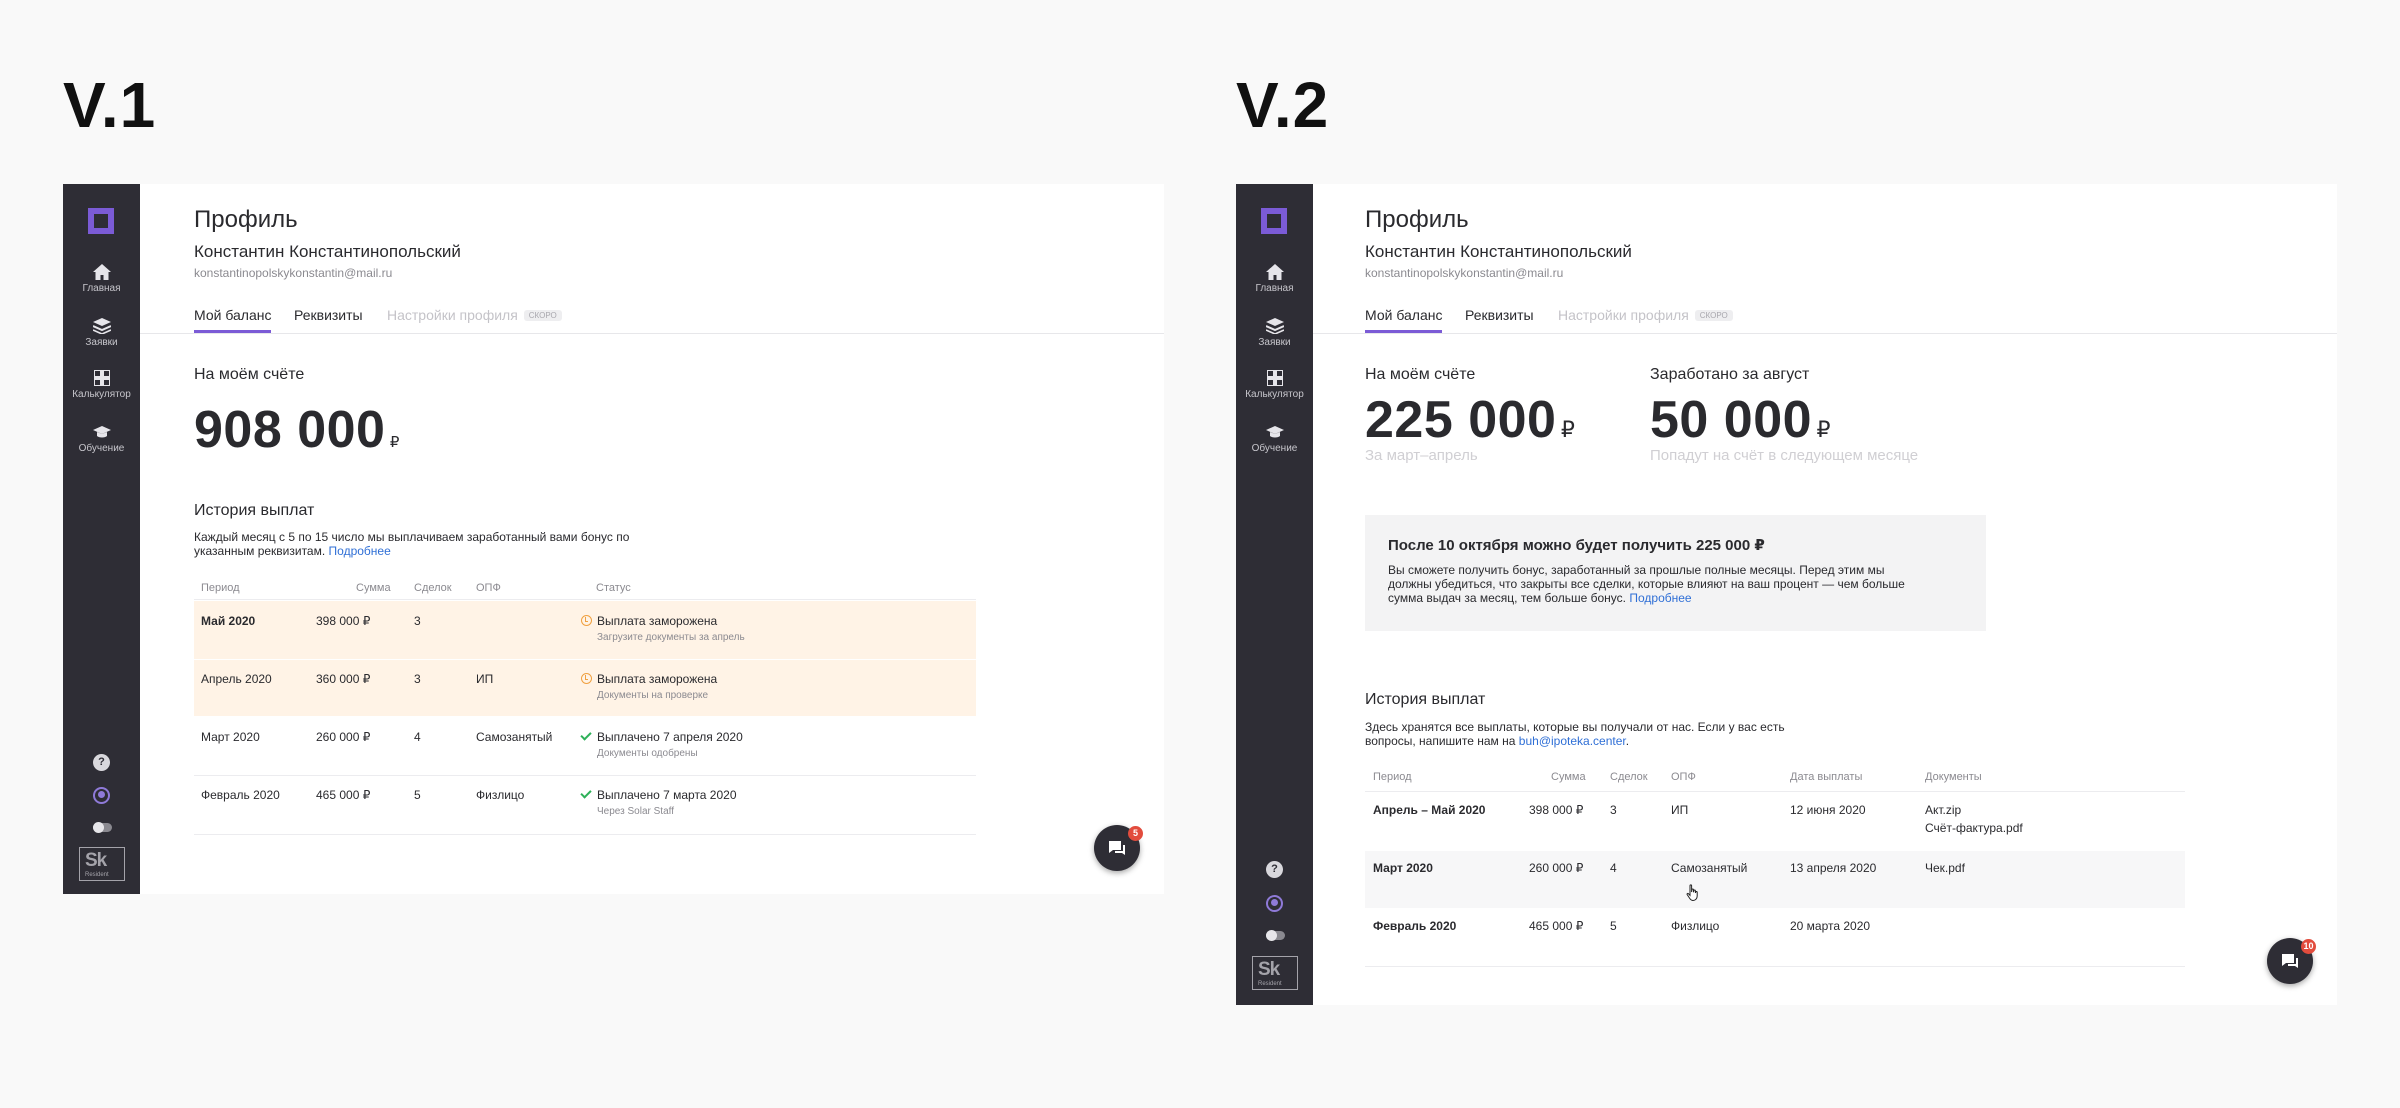  Describe the element at coordinates (343, 795) in the screenshot. I see `row-sum: 465 000 ₽` at that location.